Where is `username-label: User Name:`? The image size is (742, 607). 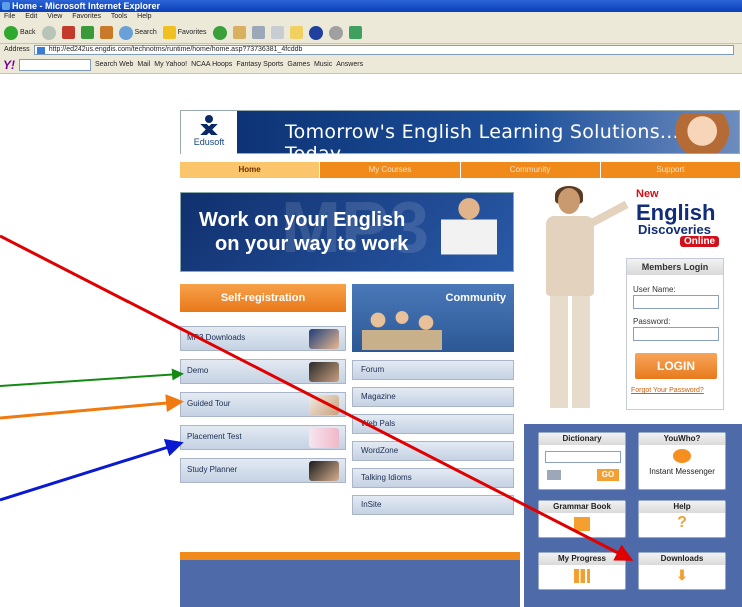 username-label: User Name: is located at coordinates (654, 289).